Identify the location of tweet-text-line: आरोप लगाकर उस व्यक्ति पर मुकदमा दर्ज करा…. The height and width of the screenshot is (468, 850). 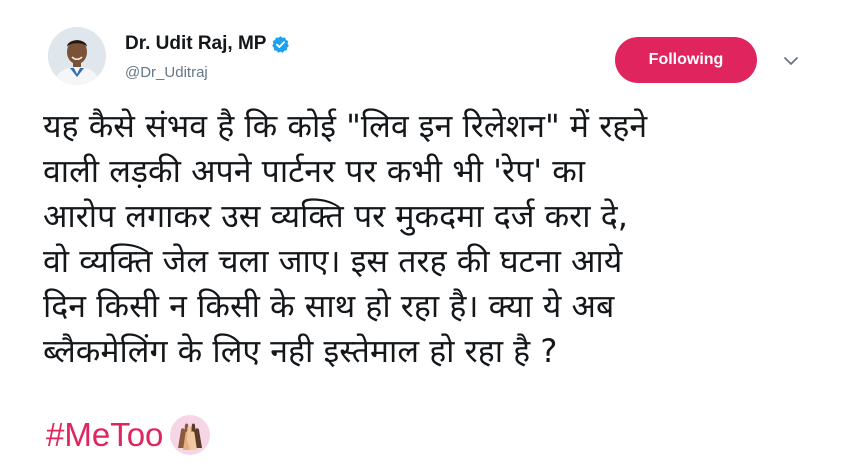
(335, 216).